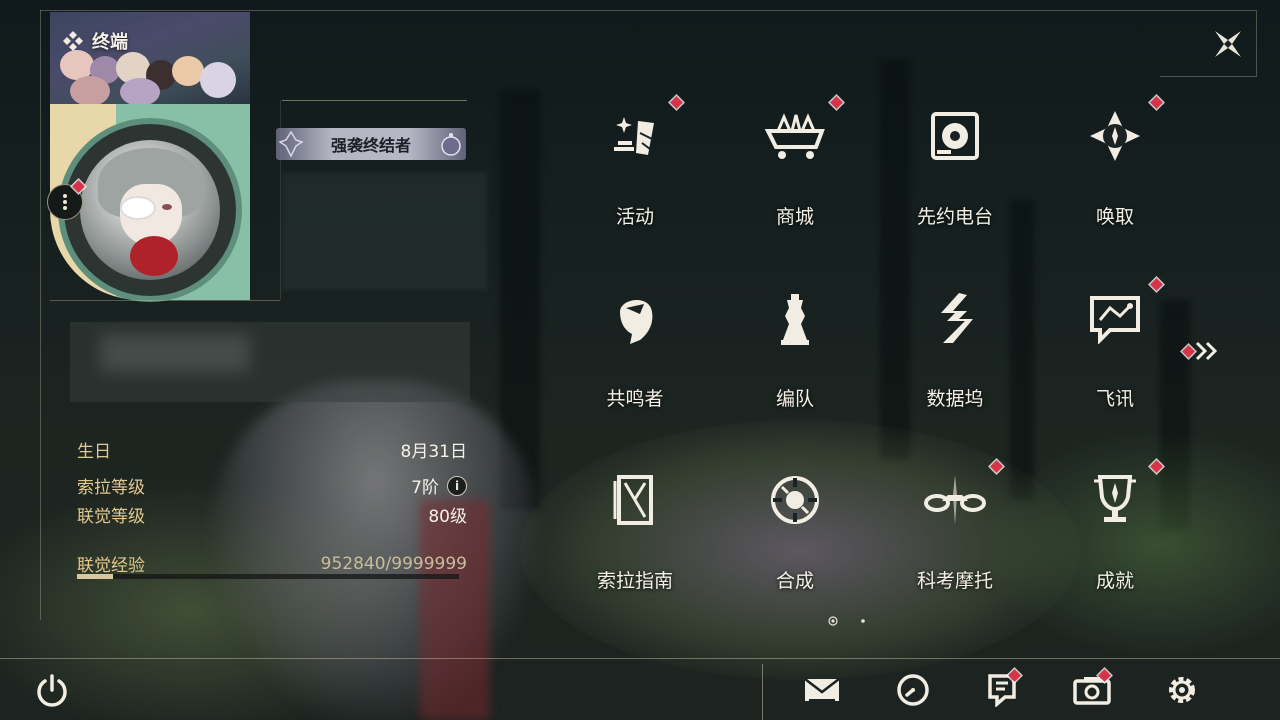 This screenshot has width=1280, height=720. I want to click on bottom-bar-divider, so click(640, 658).